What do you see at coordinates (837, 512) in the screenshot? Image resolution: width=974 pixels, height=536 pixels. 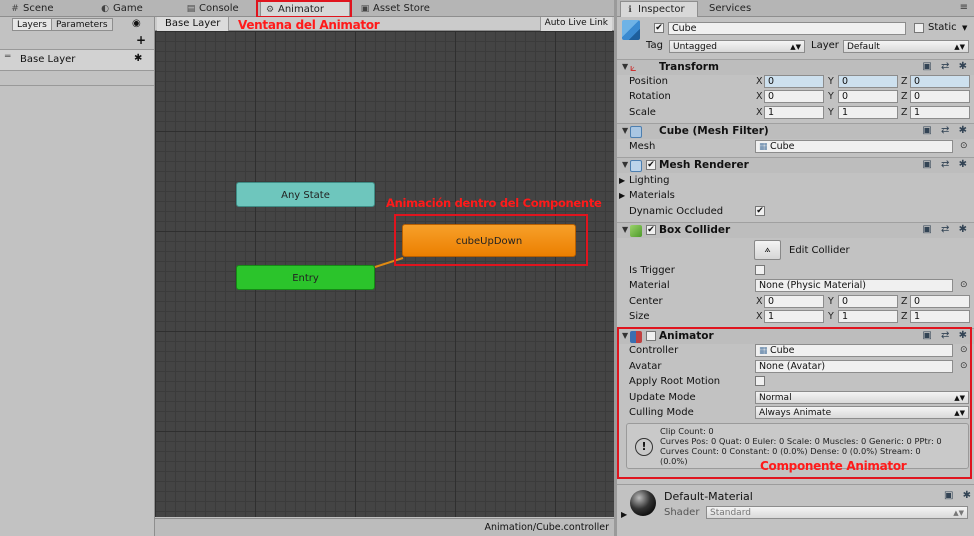 I see `shader-dropdown: Standard ▲▼` at bounding box center [837, 512].